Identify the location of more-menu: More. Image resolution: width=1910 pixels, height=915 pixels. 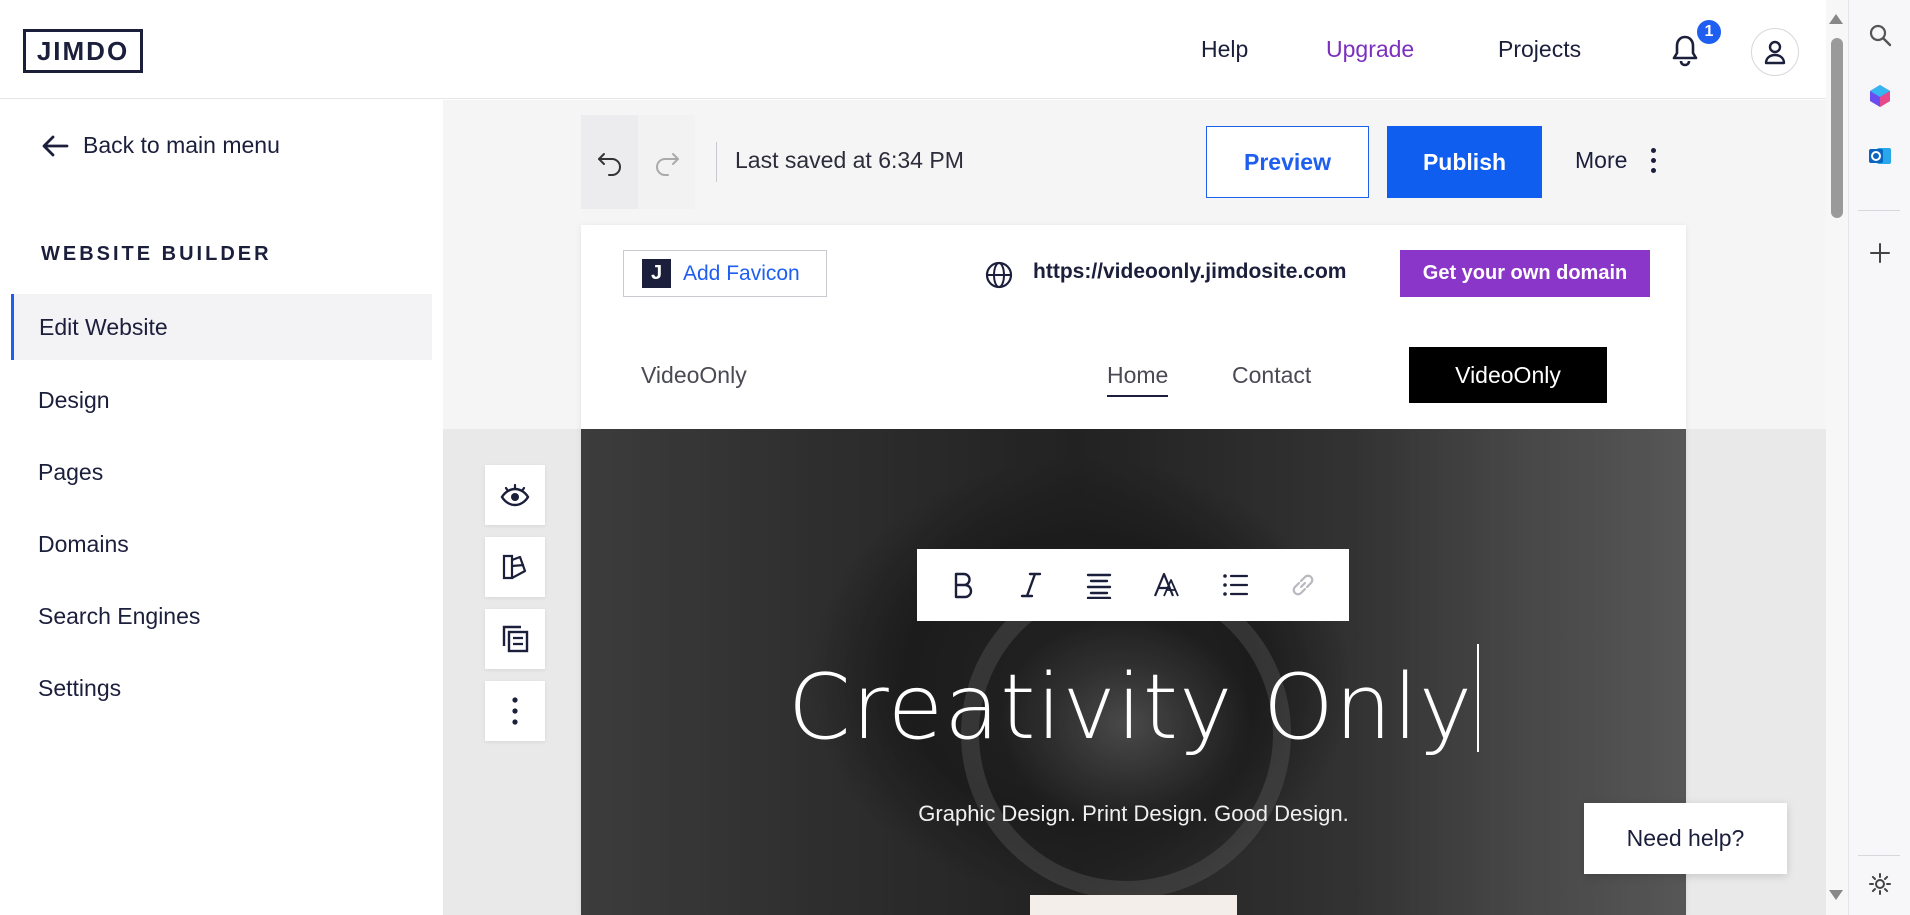
(1616, 160).